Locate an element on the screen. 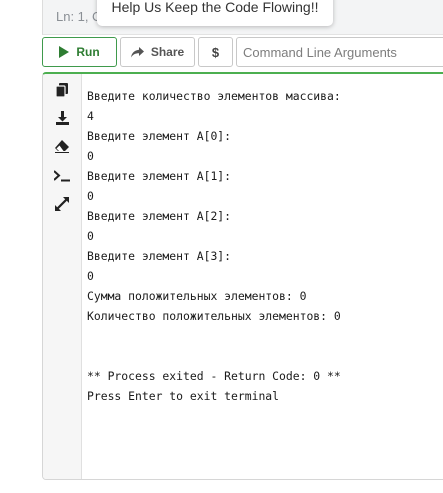  terminal-line: Введите элемент A[2]: is located at coordinates (159, 216).